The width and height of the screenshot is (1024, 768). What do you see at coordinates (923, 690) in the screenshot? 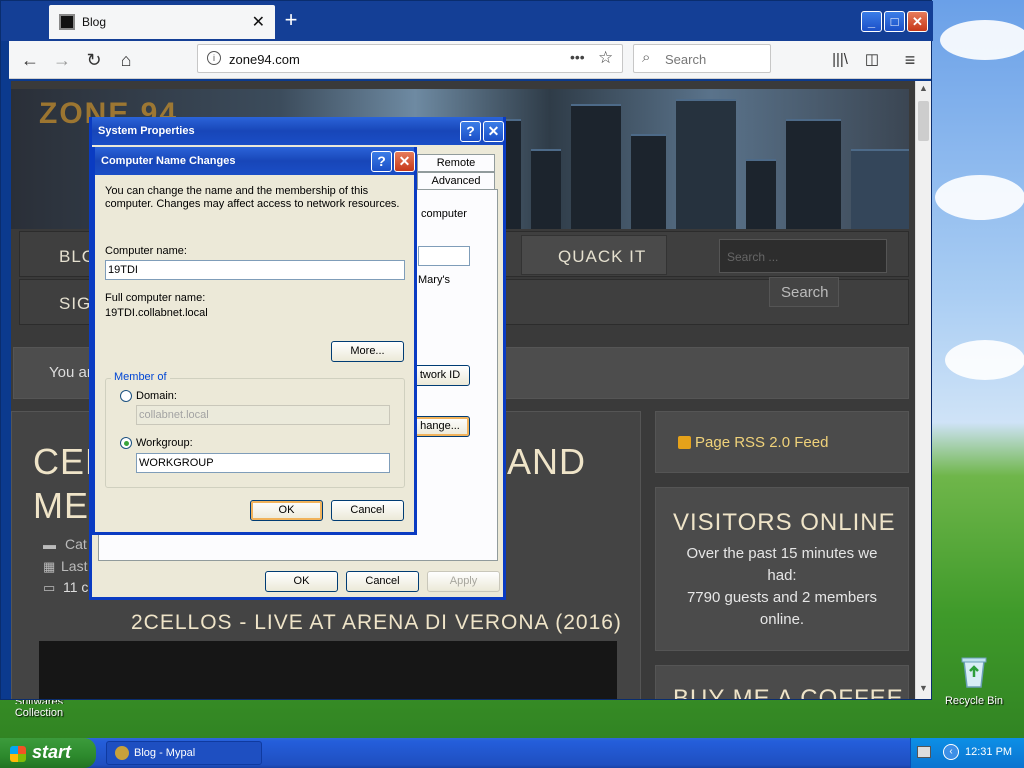
I see `scroll-down-icon: ▼` at bounding box center [923, 690].